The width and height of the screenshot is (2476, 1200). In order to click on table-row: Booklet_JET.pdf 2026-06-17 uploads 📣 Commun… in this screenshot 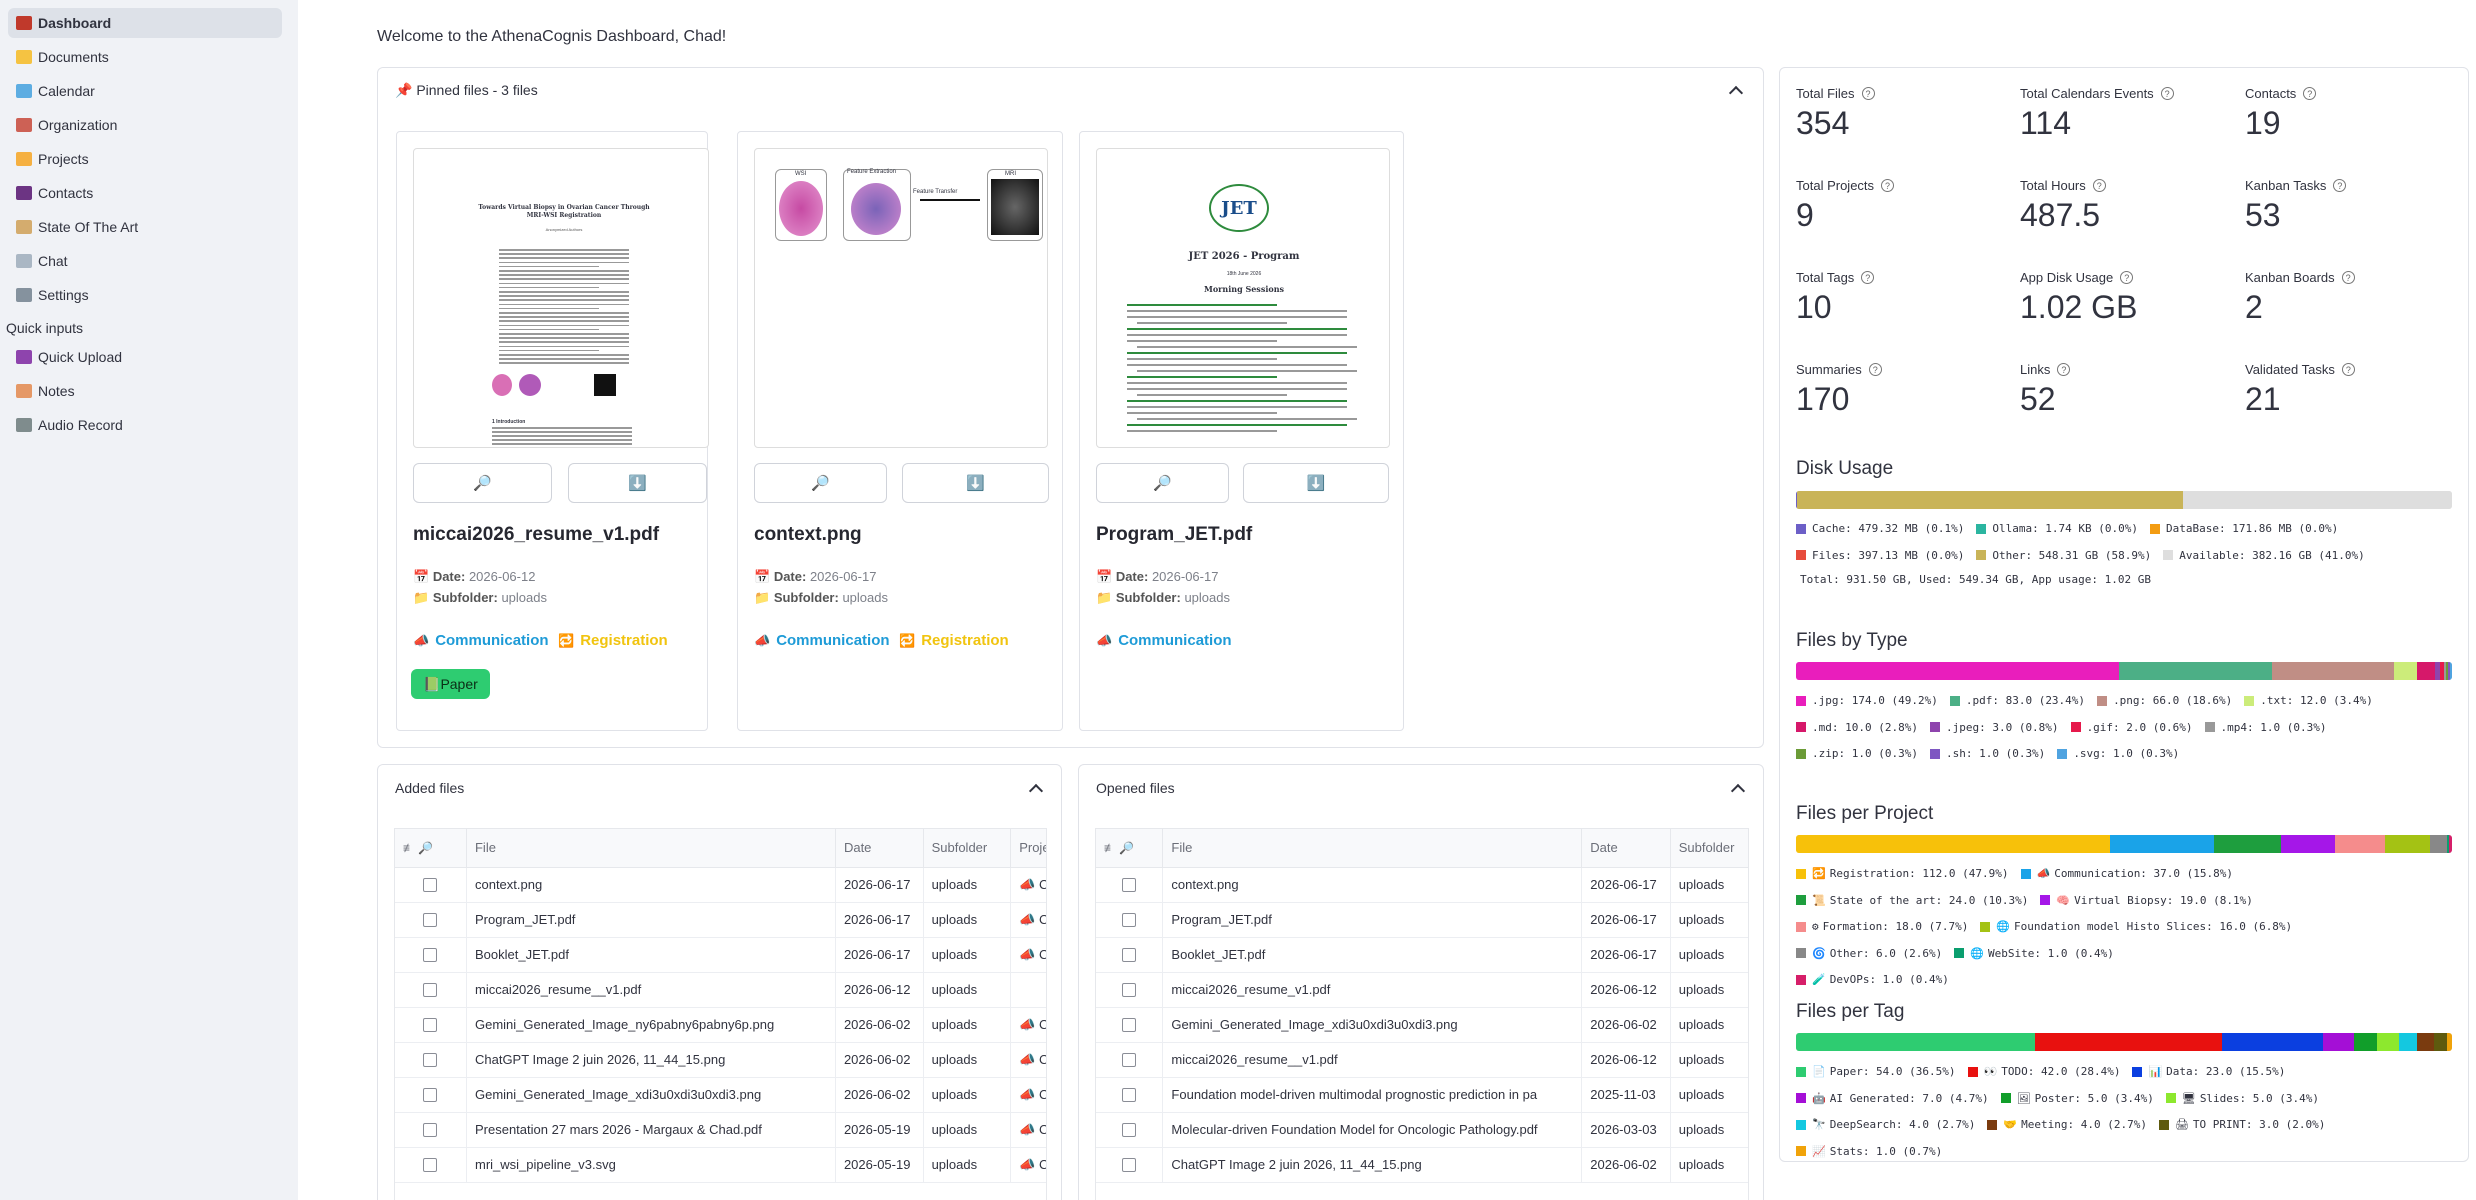, I will do `click(720, 955)`.